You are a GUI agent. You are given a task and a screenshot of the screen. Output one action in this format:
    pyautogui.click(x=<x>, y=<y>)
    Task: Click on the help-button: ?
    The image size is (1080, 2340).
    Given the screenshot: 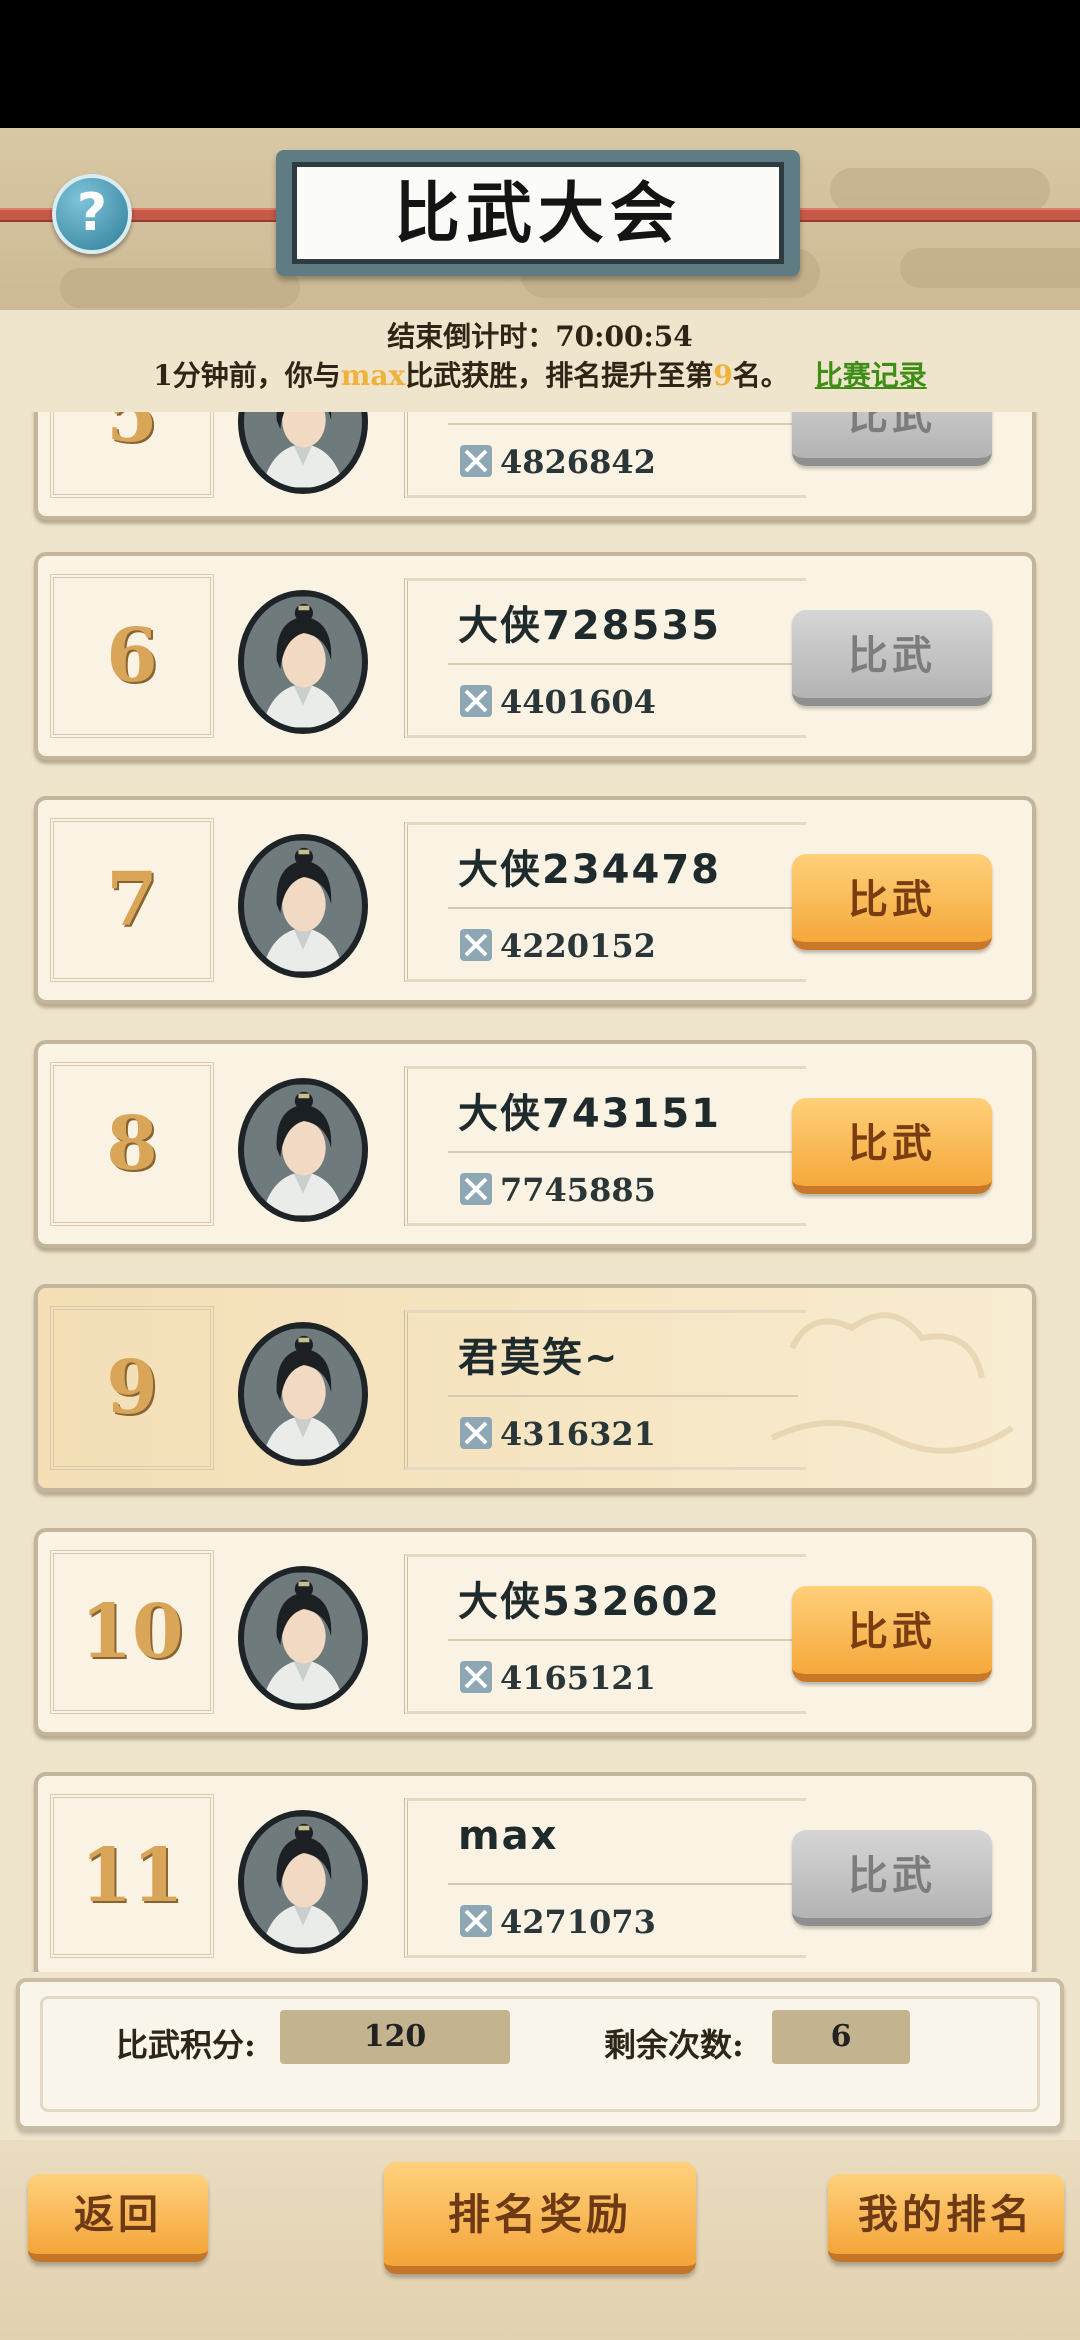 What is the action you would take?
    pyautogui.click(x=92, y=214)
    